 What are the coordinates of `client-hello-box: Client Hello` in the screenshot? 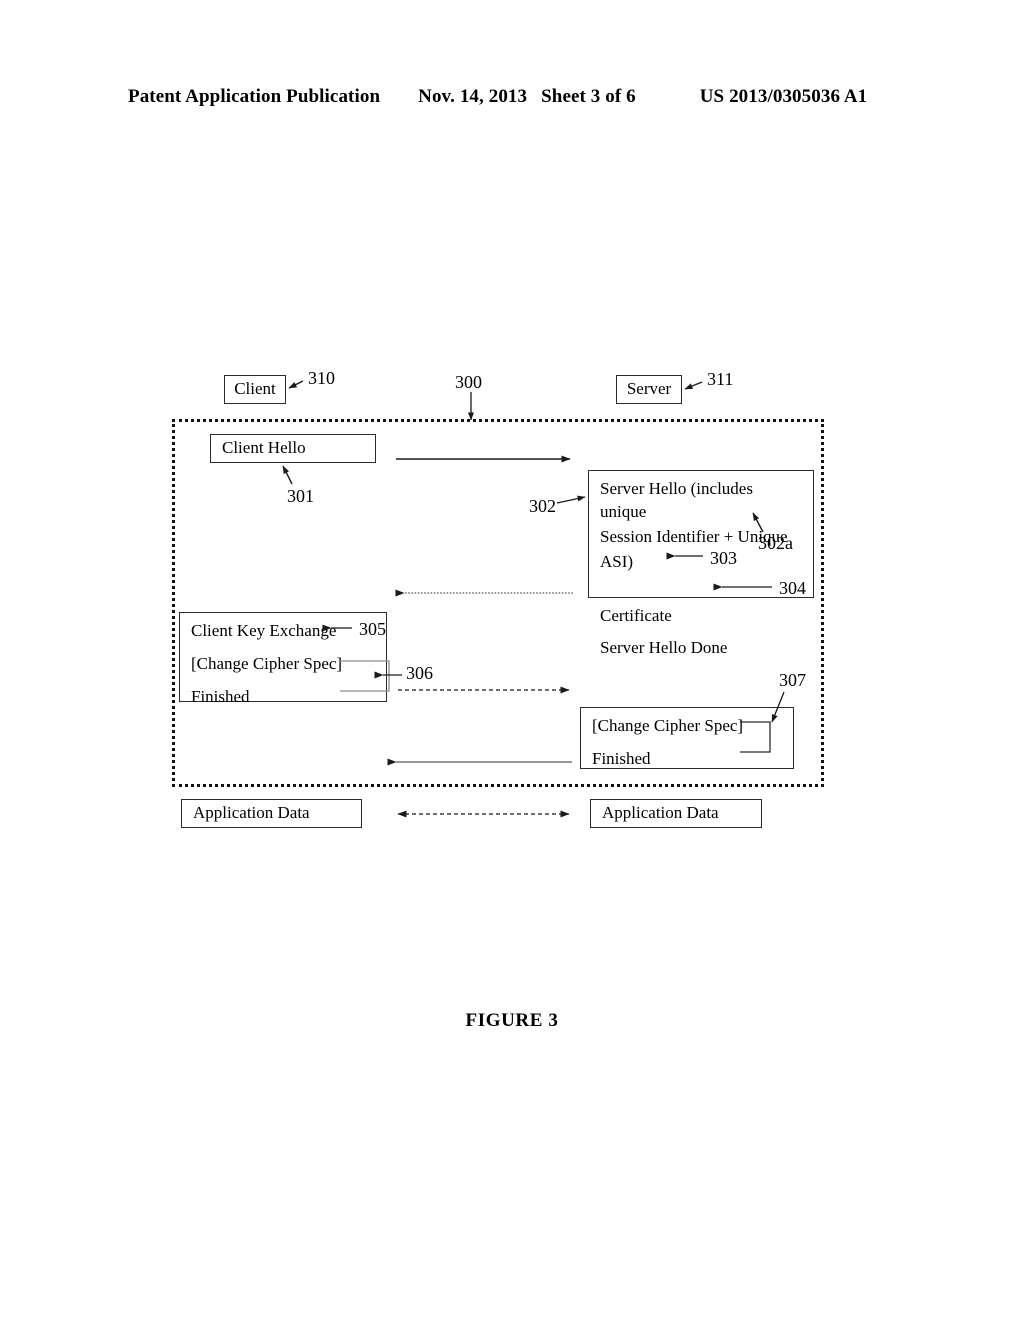 It's located at (293, 448).